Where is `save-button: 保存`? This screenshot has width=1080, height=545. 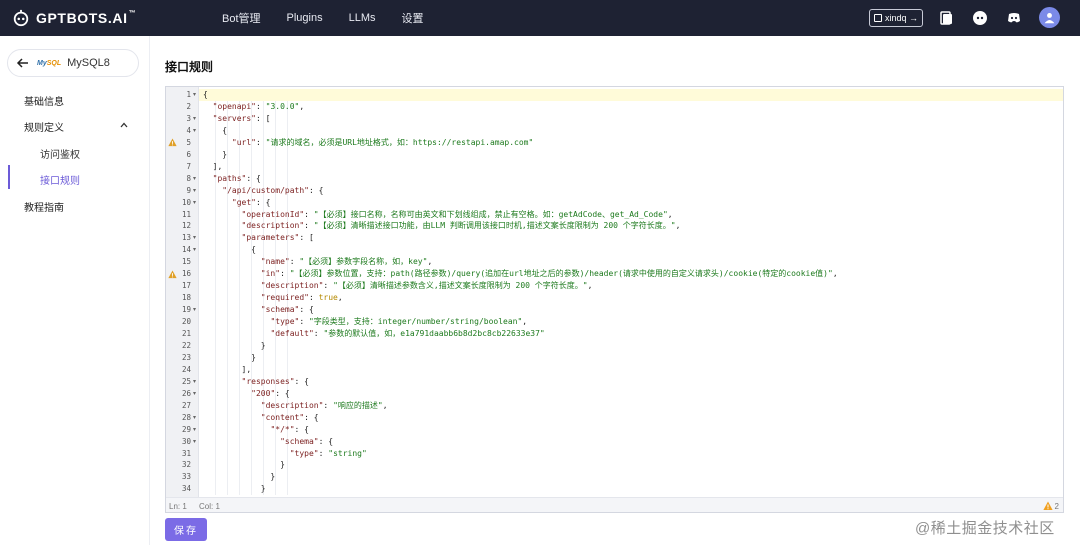 save-button: 保存 is located at coordinates (186, 529).